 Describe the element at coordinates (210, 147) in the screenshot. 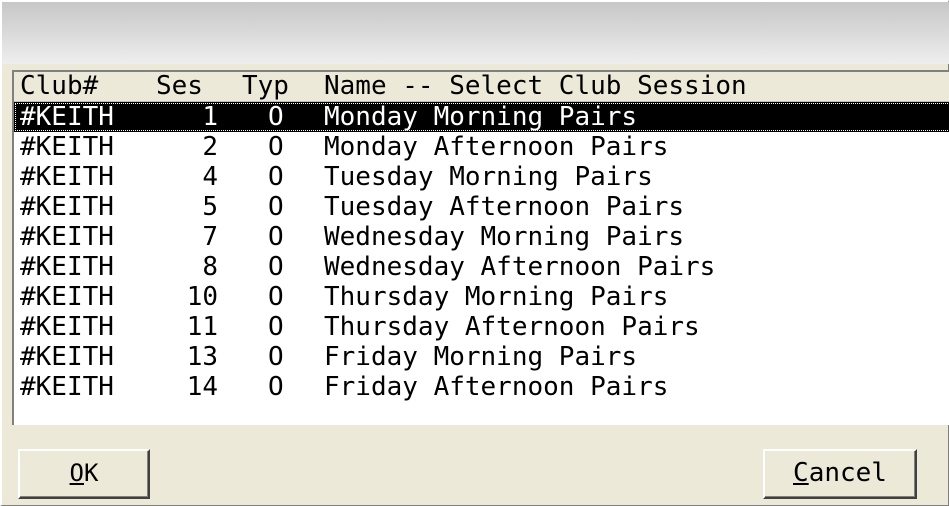

I see `session-number-cell: 2` at that location.